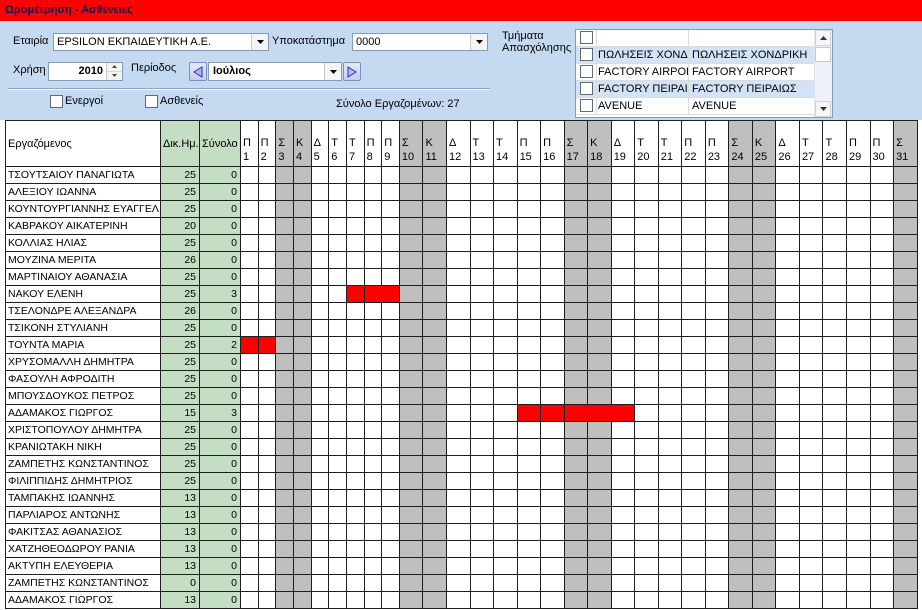 This screenshot has width=922, height=610. What do you see at coordinates (695, 89) in the screenshot?
I see `department-row: FACTORY ΠΕΙΡΑΙΩ FACTORY ΠΕΙΡΑΙΩΣ` at bounding box center [695, 89].